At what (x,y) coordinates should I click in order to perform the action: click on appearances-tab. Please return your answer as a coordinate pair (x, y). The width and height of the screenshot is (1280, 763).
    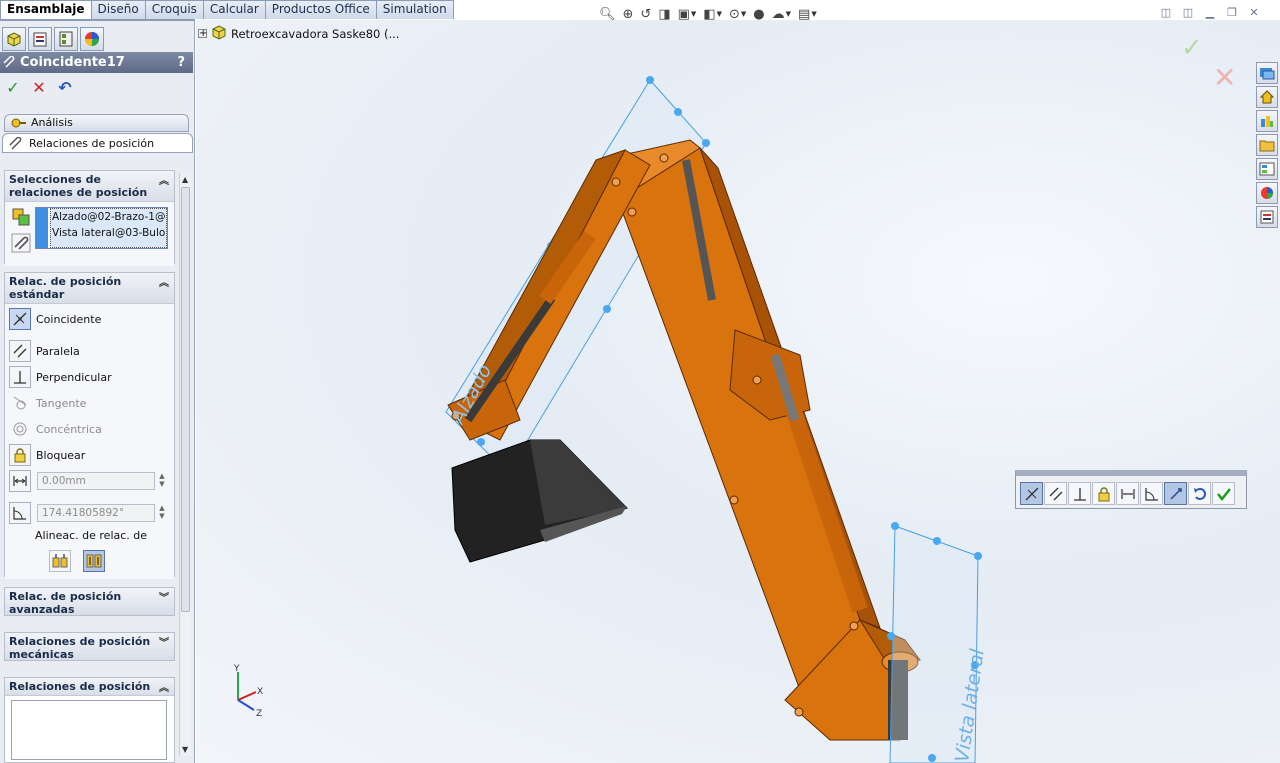
    Looking at the image, I should click on (1267, 193).